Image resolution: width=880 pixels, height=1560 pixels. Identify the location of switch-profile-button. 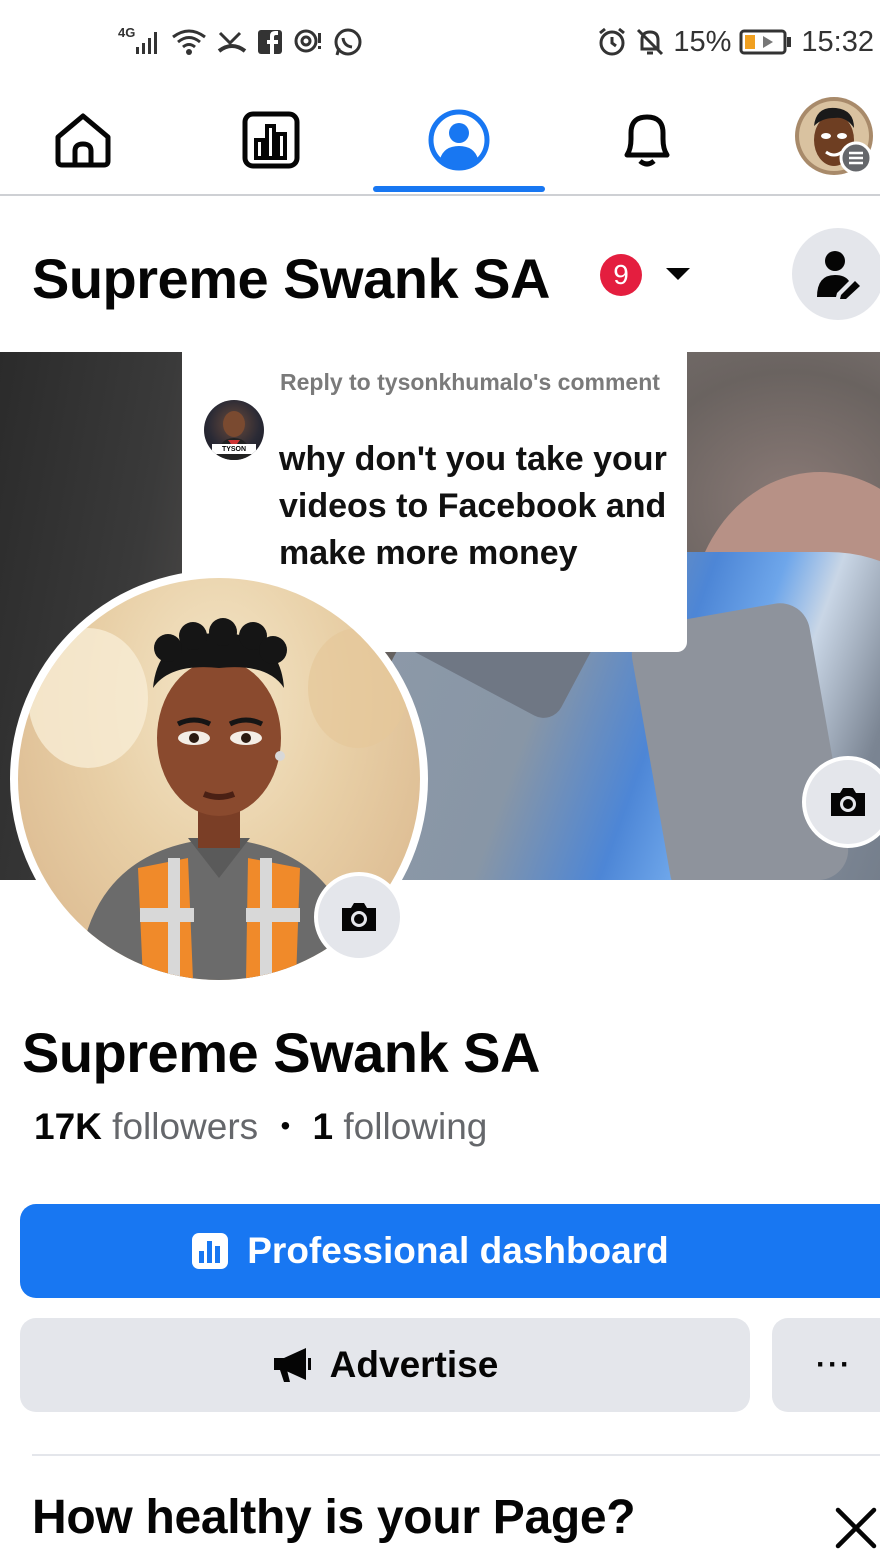
(836, 274).